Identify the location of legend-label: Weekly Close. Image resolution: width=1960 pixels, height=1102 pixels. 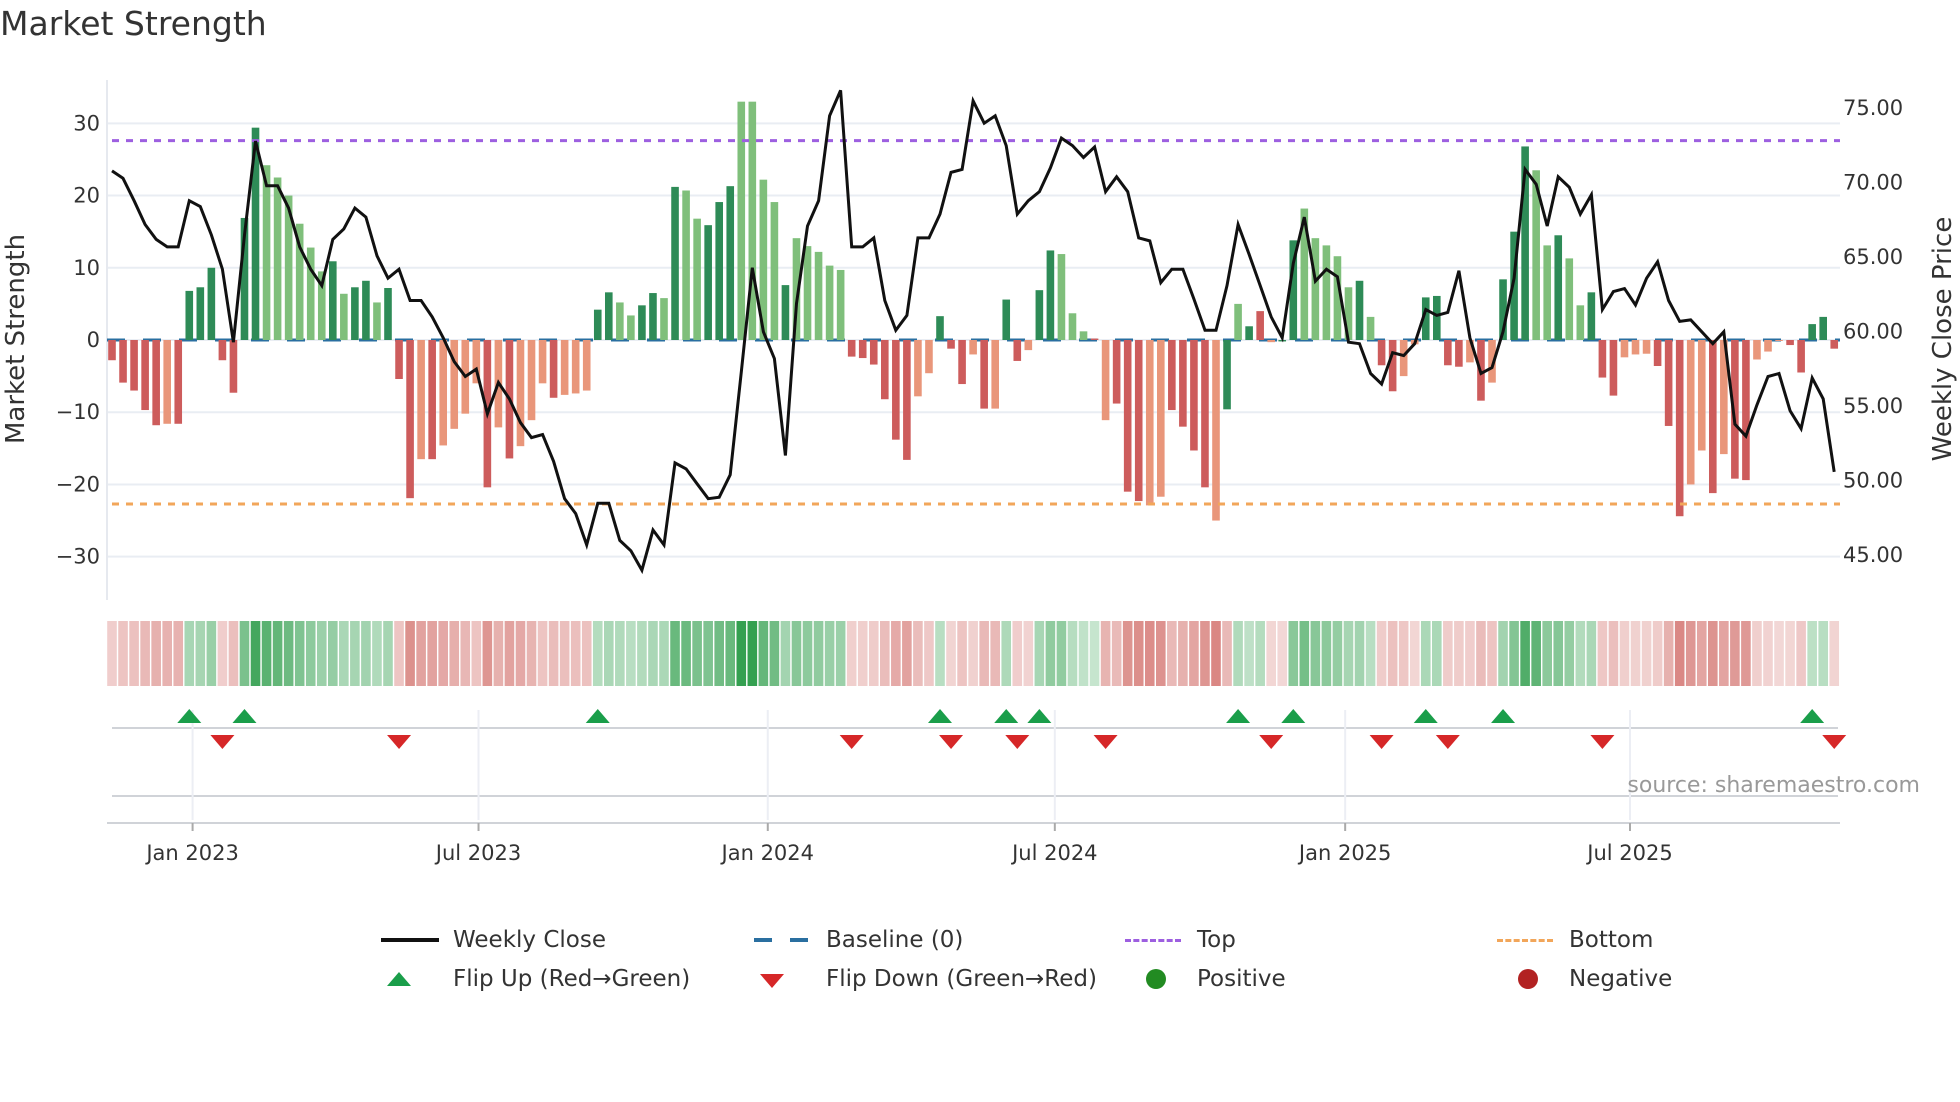
(529, 940).